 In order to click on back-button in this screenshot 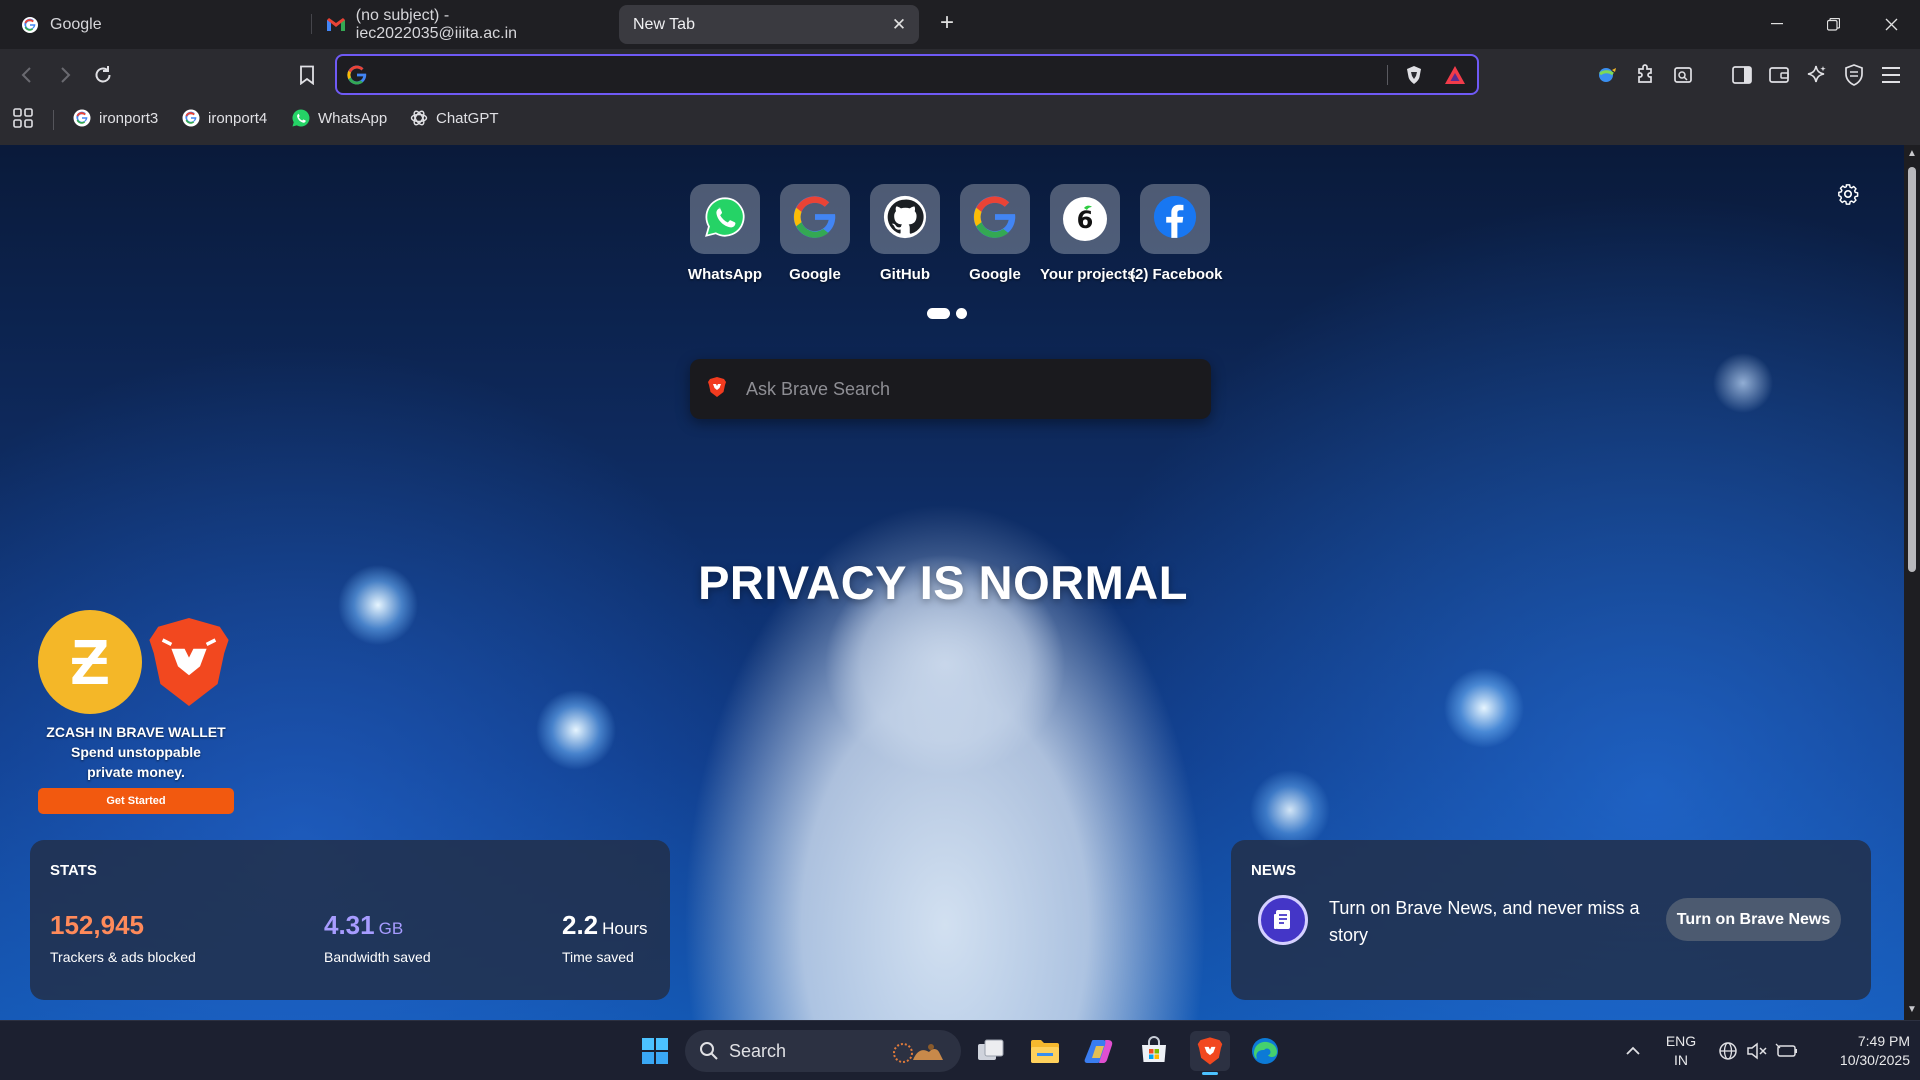, I will do `click(27, 75)`.